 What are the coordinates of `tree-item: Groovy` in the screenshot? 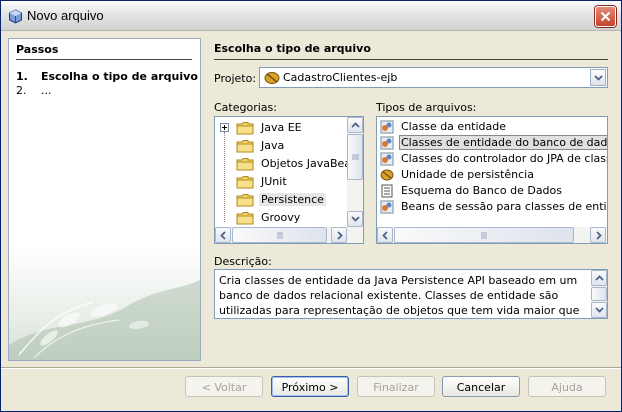 It's located at (282, 218).